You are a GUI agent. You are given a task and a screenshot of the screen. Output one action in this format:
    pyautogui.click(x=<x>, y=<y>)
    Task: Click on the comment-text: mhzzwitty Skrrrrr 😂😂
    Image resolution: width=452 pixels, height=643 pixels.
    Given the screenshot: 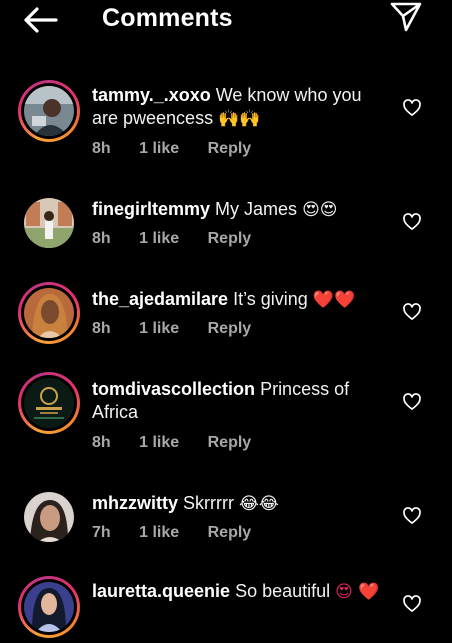 What is the action you would take?
    pyautogui.click(x=237, y=504)
    